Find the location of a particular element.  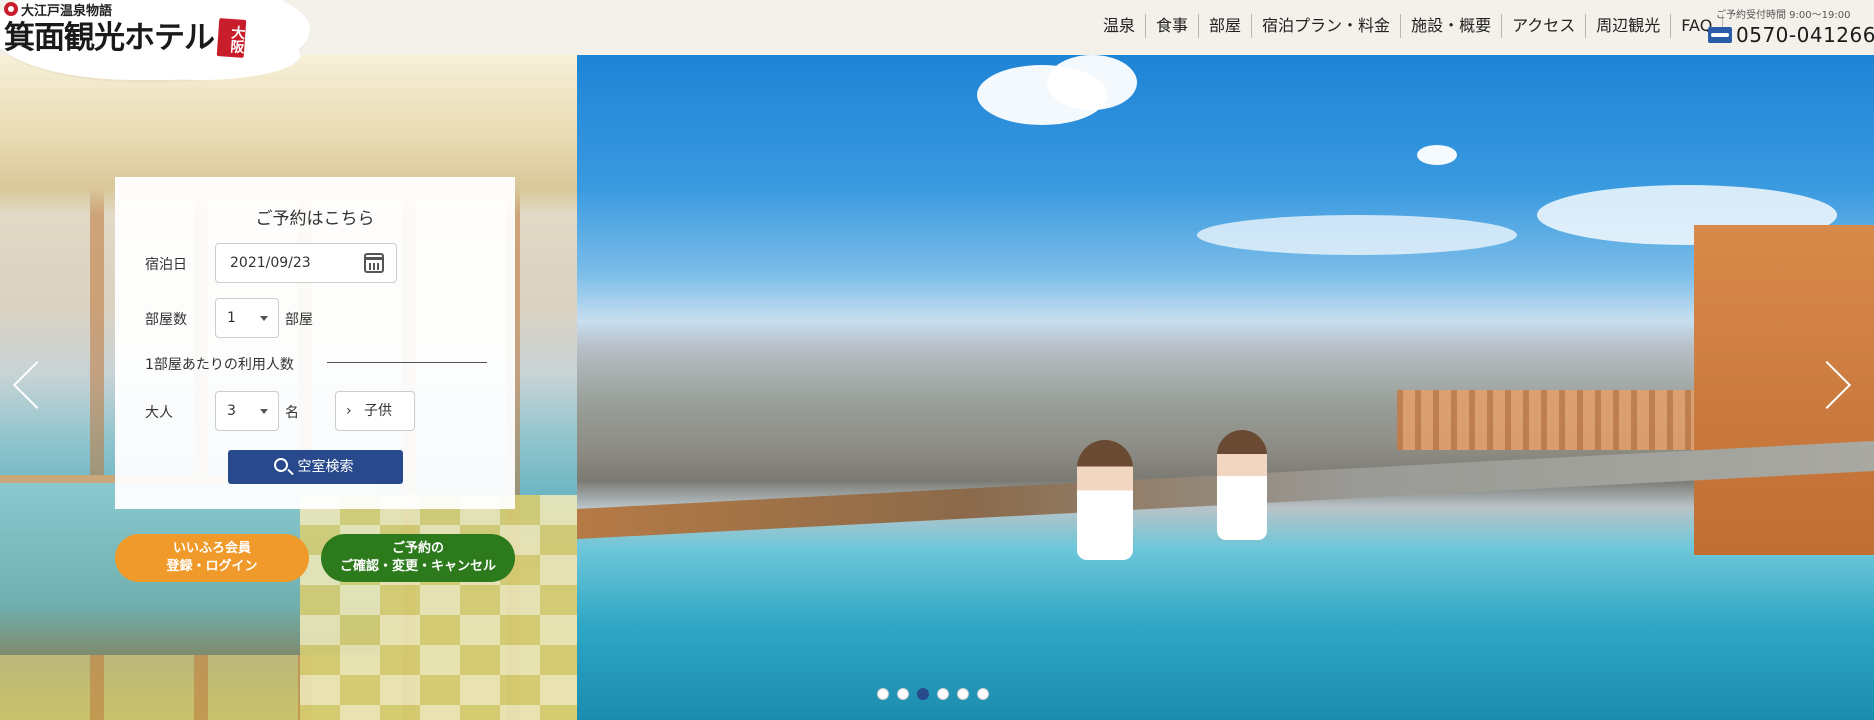

nav-plans: 宿泊プラン・料金 is located at coordinates (1327, 26).